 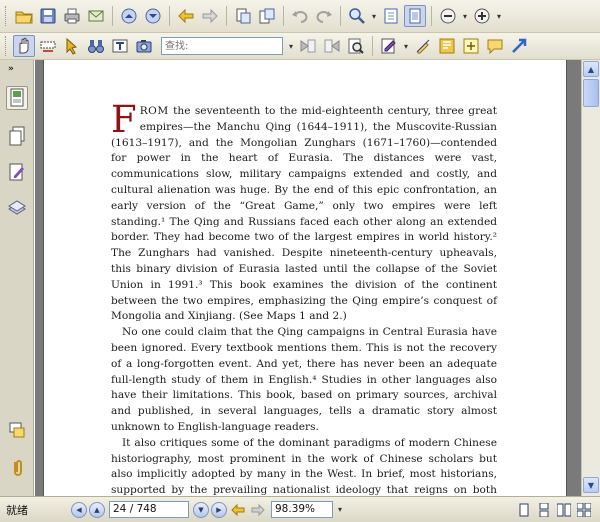 I want to click on actual-size-icon, so click(x=391, y=16).